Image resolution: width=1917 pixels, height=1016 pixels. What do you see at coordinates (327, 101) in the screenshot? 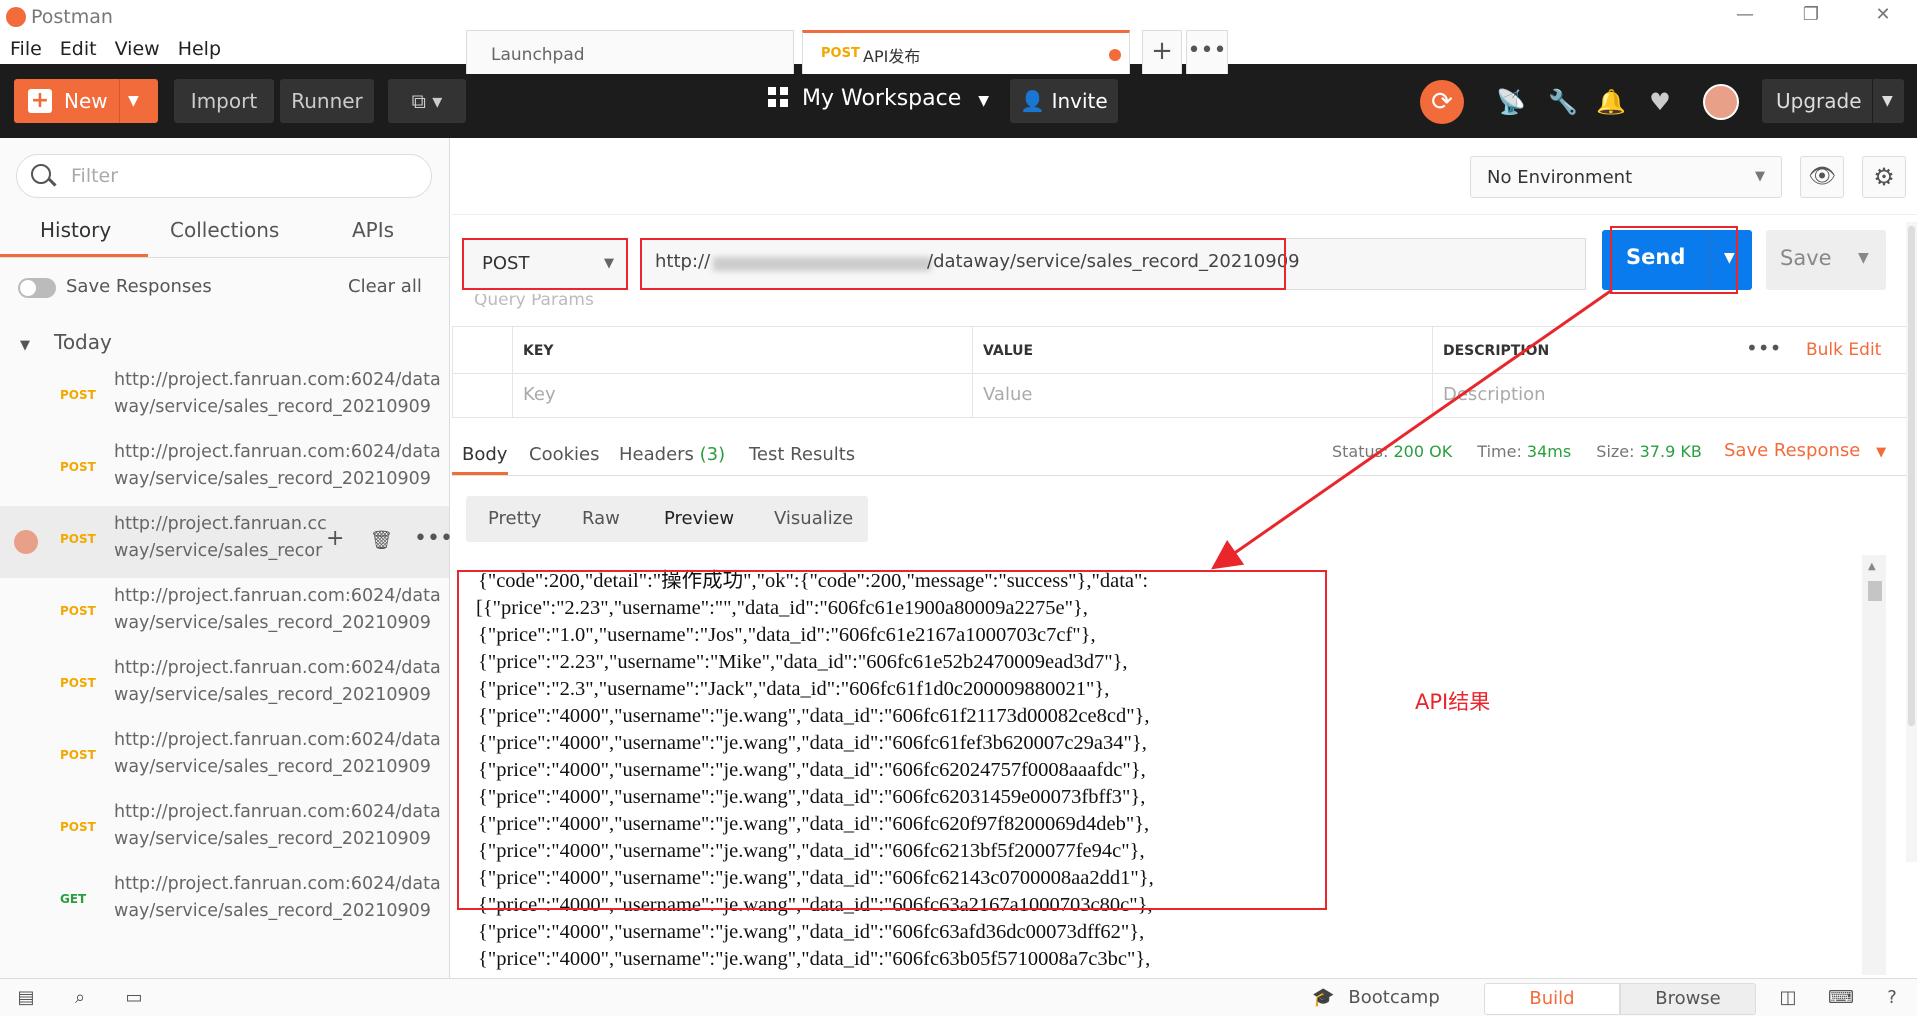
I see `runner-button: Runner` at bounding box center [327, 101].